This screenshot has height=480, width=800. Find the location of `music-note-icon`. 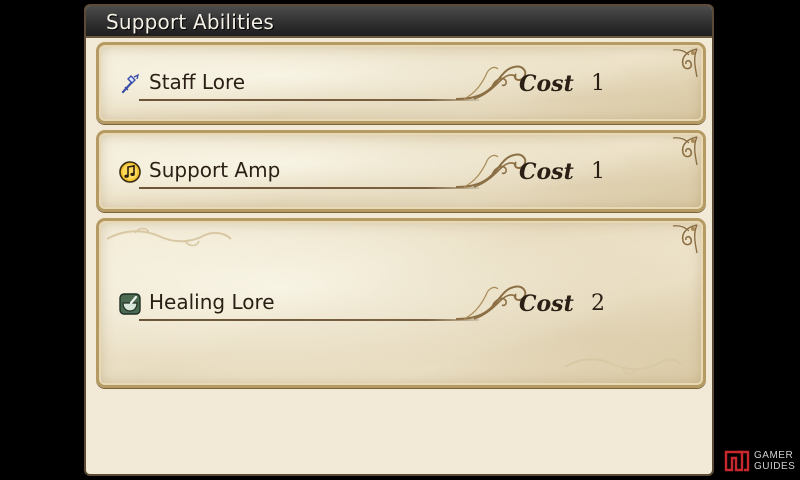

music-note-icon is located at coordinates (130, 172).